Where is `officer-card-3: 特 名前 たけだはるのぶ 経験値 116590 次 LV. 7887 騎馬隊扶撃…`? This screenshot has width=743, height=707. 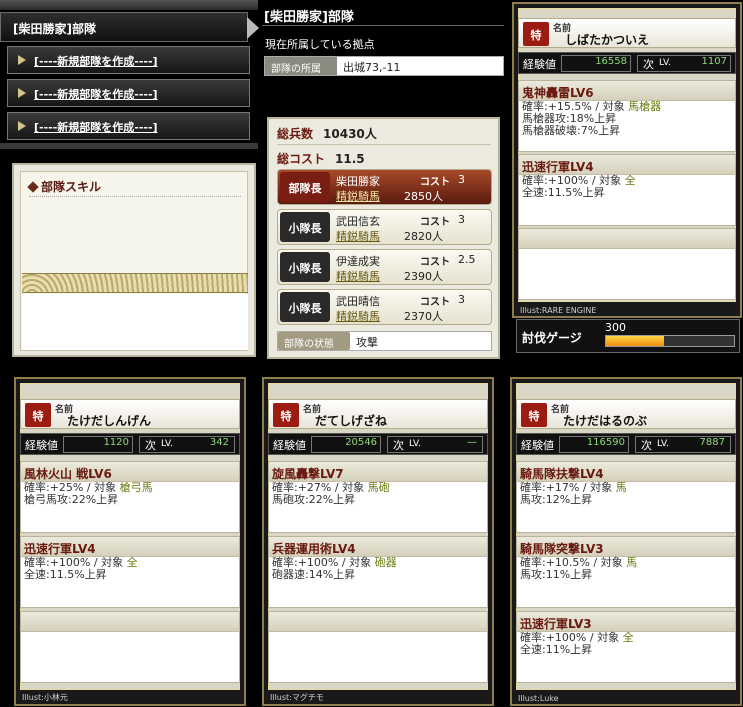
officer-card-3: 特 名前 たけだはるのぶ 経験値 116590 次 LV. 7887 騎馬隊扶撃… is located at coordinates (626, 541).